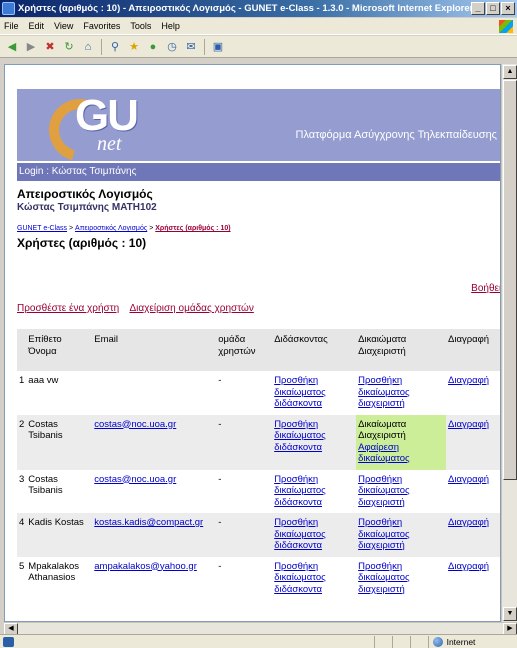 The width and height of the screenshot is (517, 648). What do you see at coordinates (244, 350) in the screenshot?
I see `col-group: ομάδα χρηστών` at bounding box center [244, 350].